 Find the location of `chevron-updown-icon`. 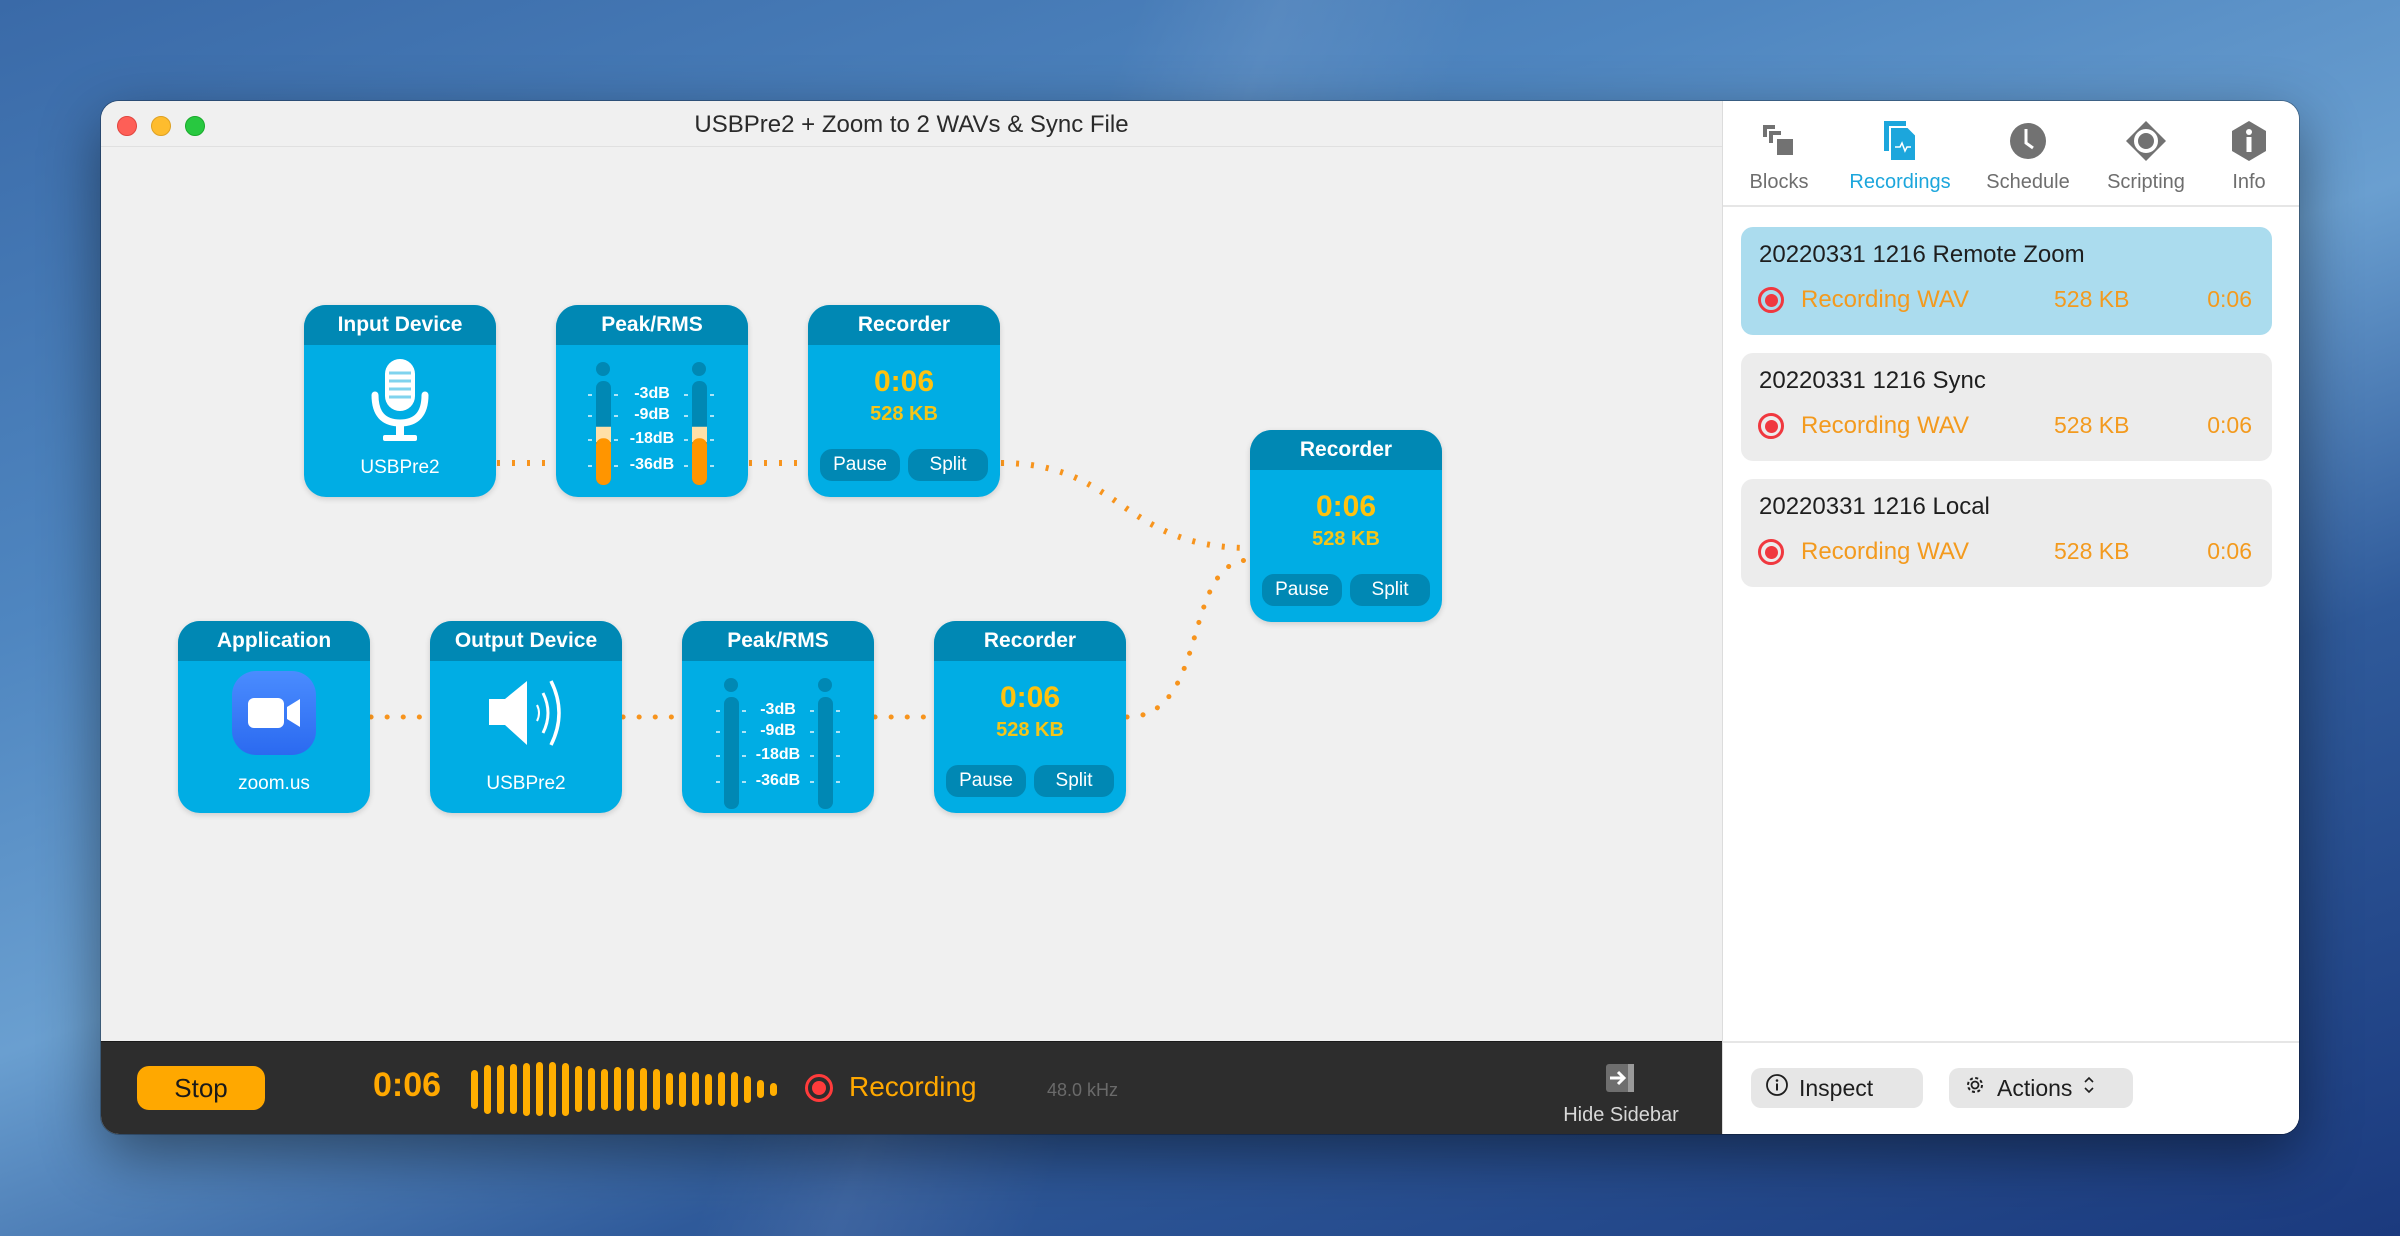

chevron-updown-icon is located at coordinates (2089, 1088).